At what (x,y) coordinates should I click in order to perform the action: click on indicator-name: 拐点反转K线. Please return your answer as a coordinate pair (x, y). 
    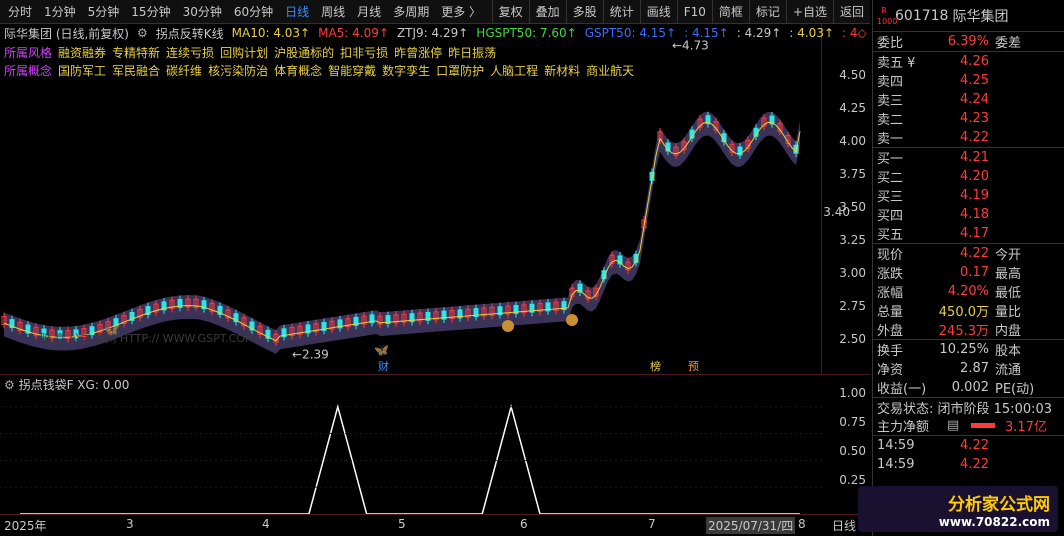
    Looking at the image, I should click on (190, 33).